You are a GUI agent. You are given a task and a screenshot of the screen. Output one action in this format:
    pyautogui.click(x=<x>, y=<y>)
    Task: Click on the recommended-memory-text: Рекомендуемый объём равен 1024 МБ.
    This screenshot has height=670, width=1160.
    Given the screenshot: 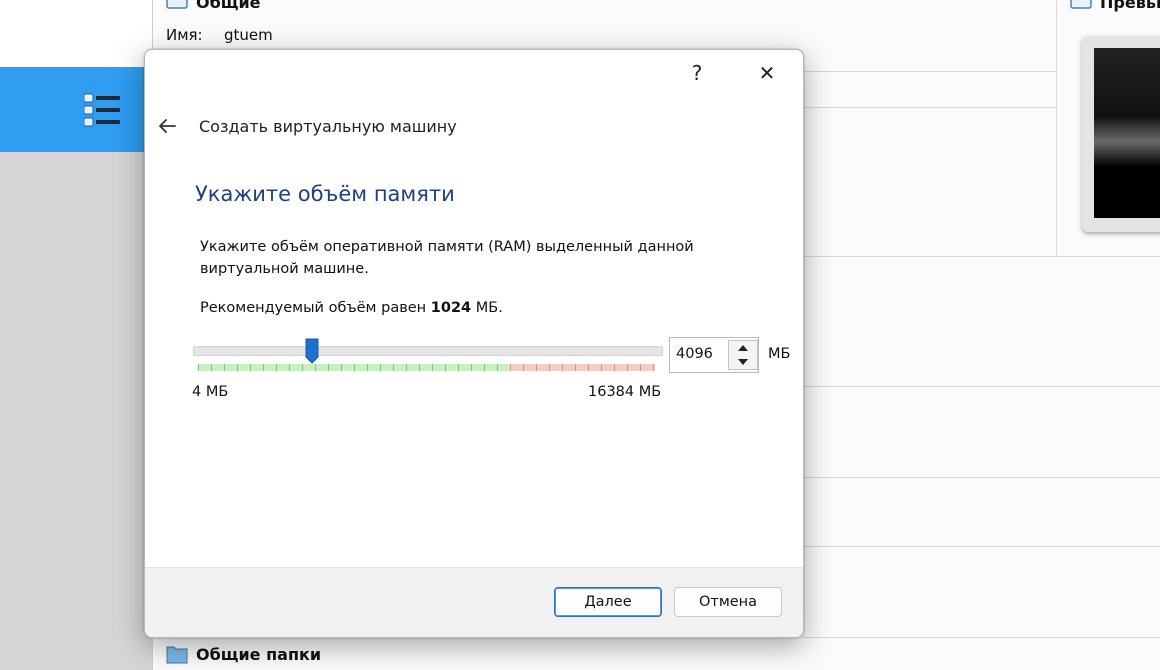 What is the action you would take?
    pyautogui.click(x=351, y=308)
    